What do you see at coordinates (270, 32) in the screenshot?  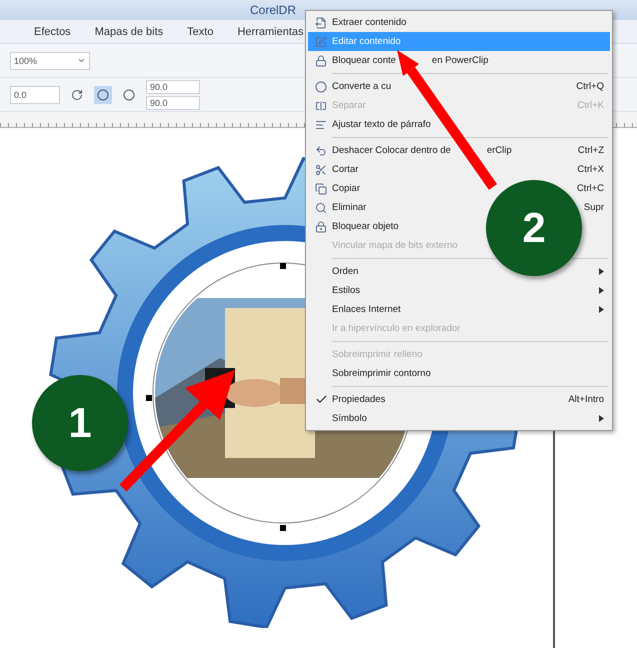 I see `menu-bar-item: Herramientas` at bounding box center [270, 32].